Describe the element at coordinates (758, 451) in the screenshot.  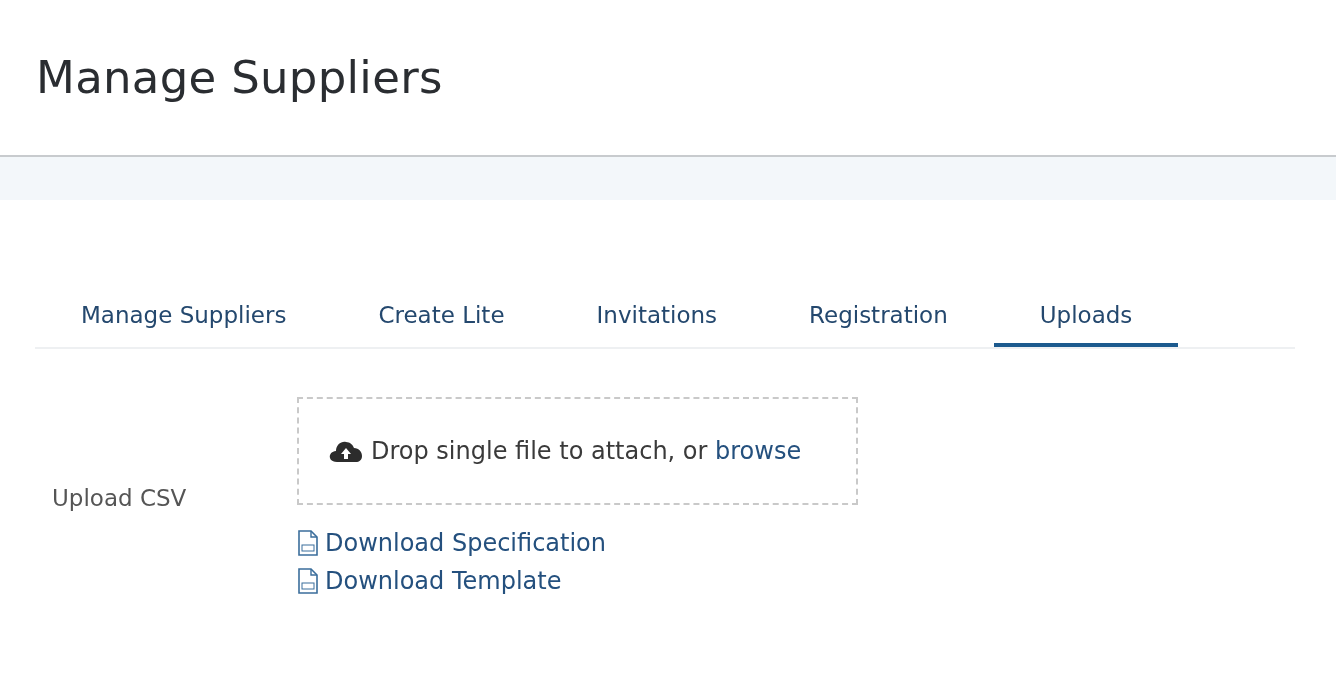
I see `browse-link: browse` at that location.